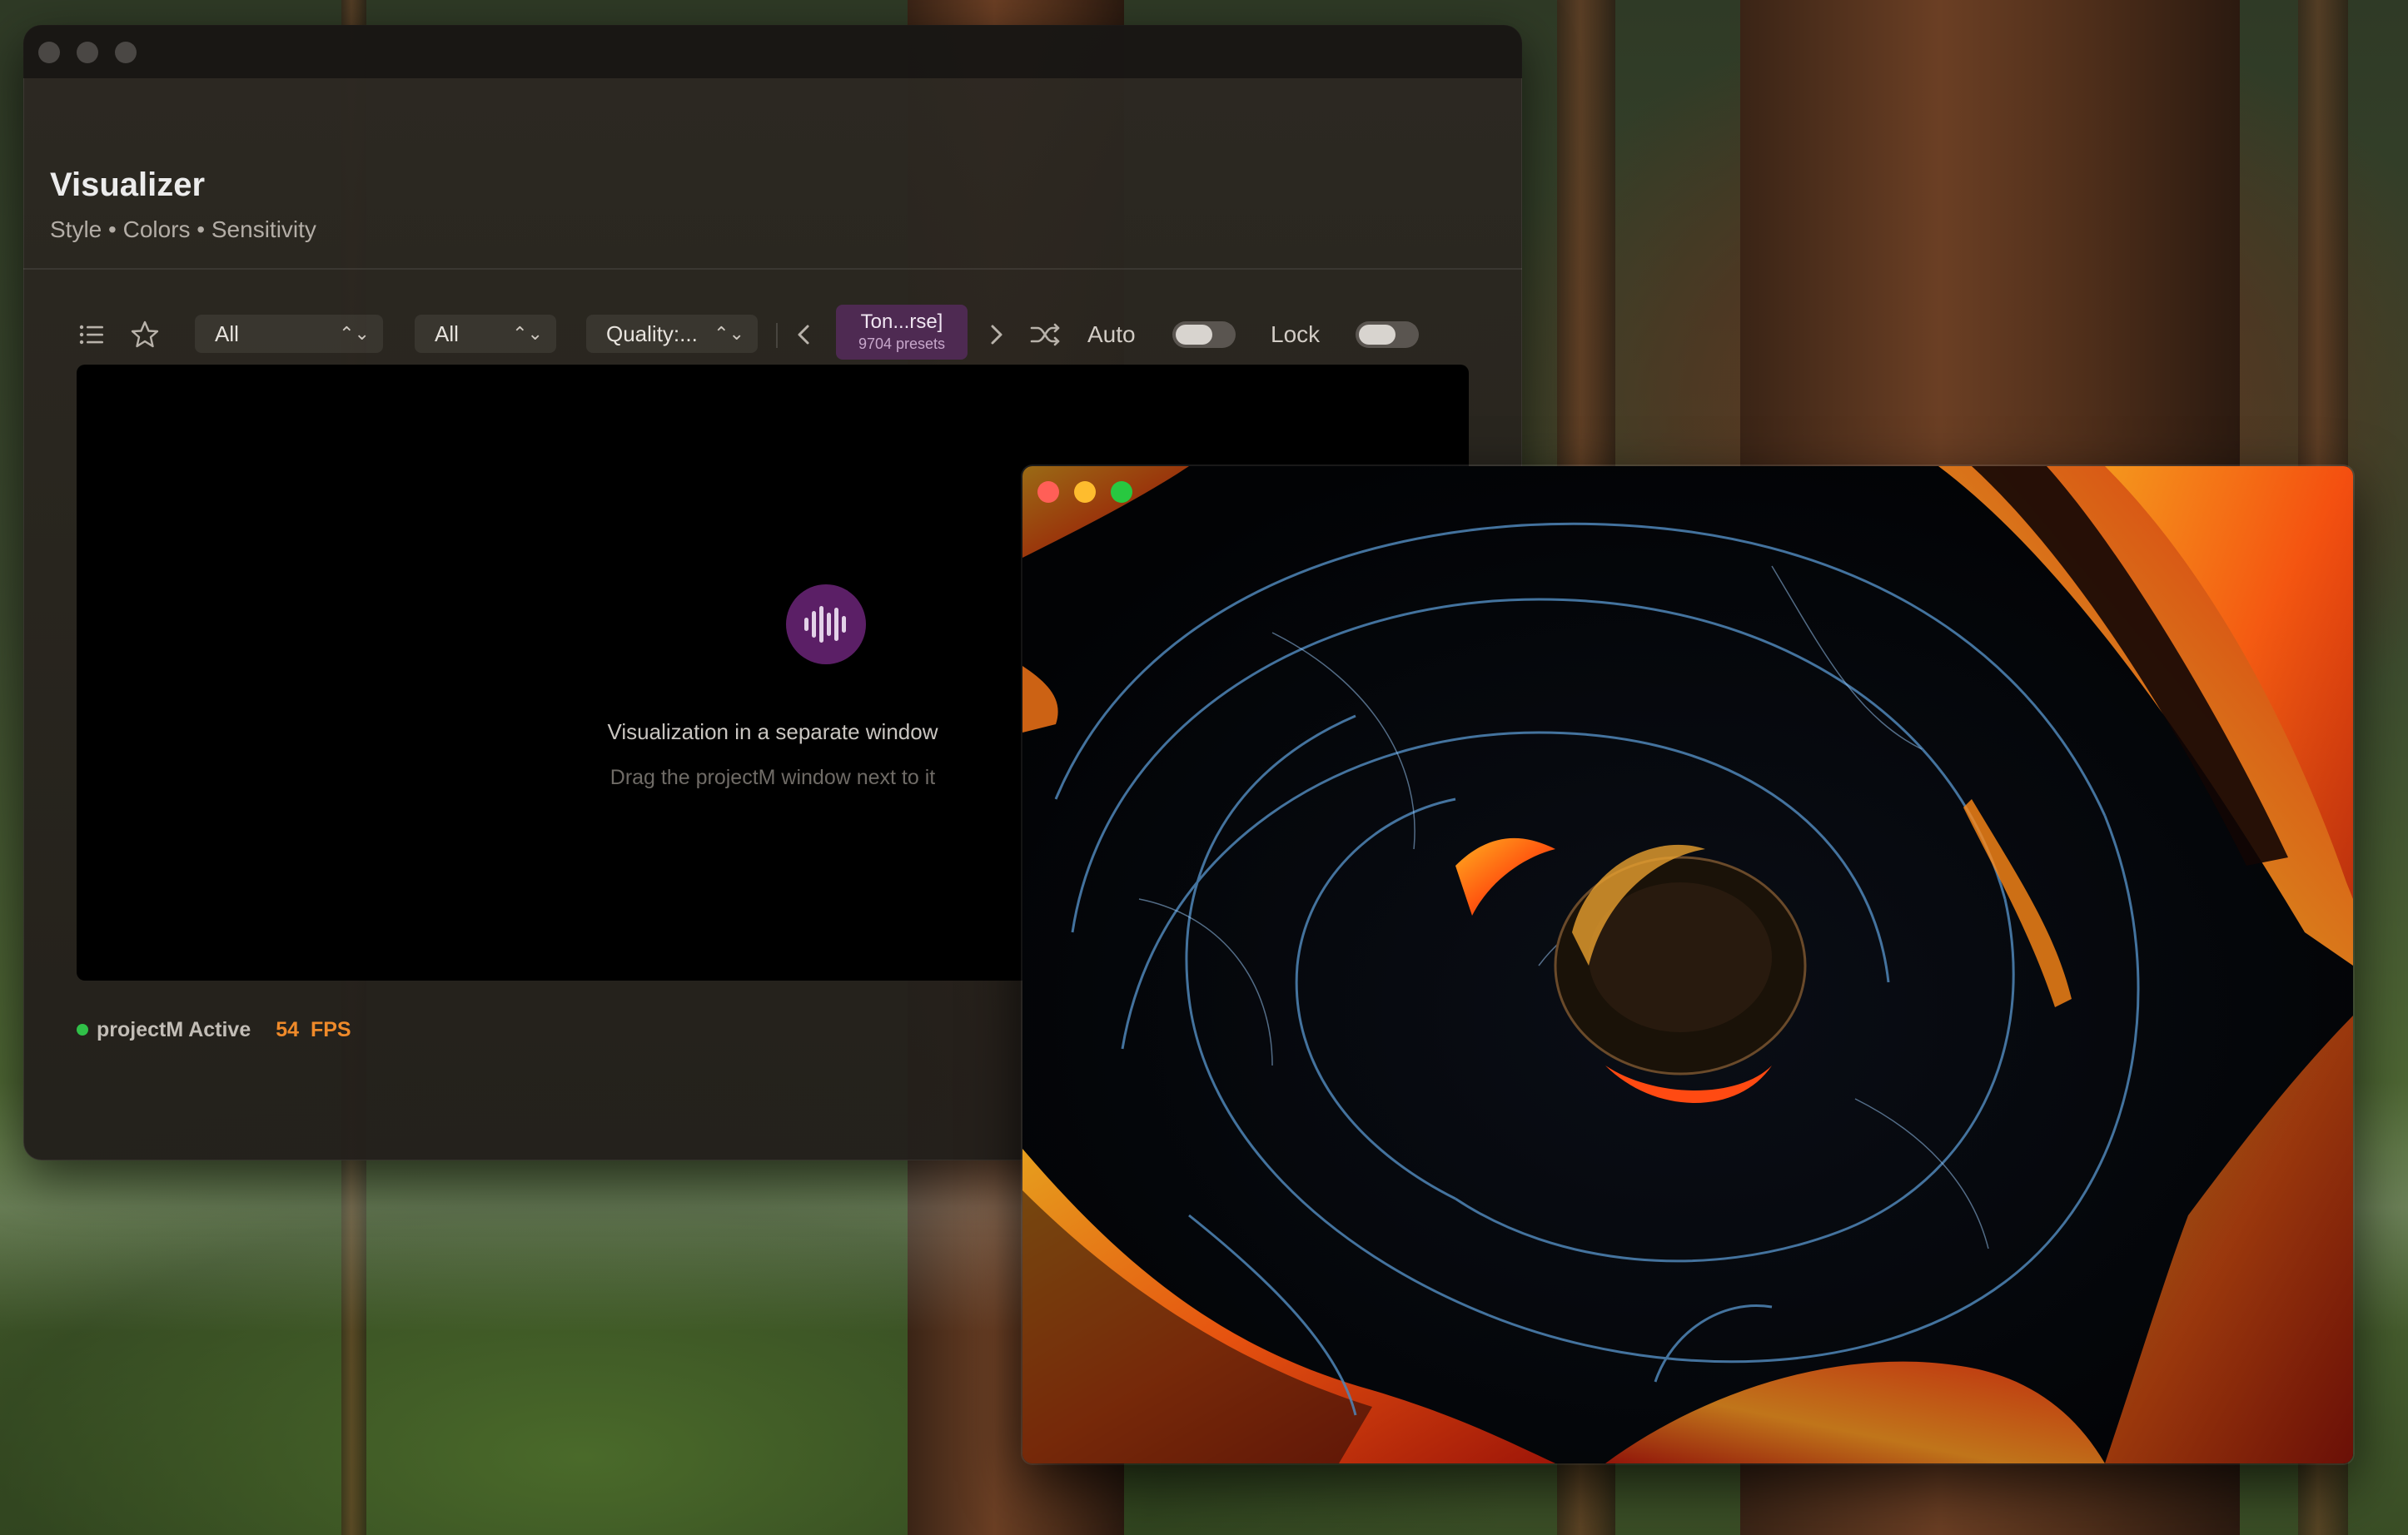  What do you see at coordinates (772, 51) in the screenshot?
I see `titlebar` at bounding box center [772, 51].